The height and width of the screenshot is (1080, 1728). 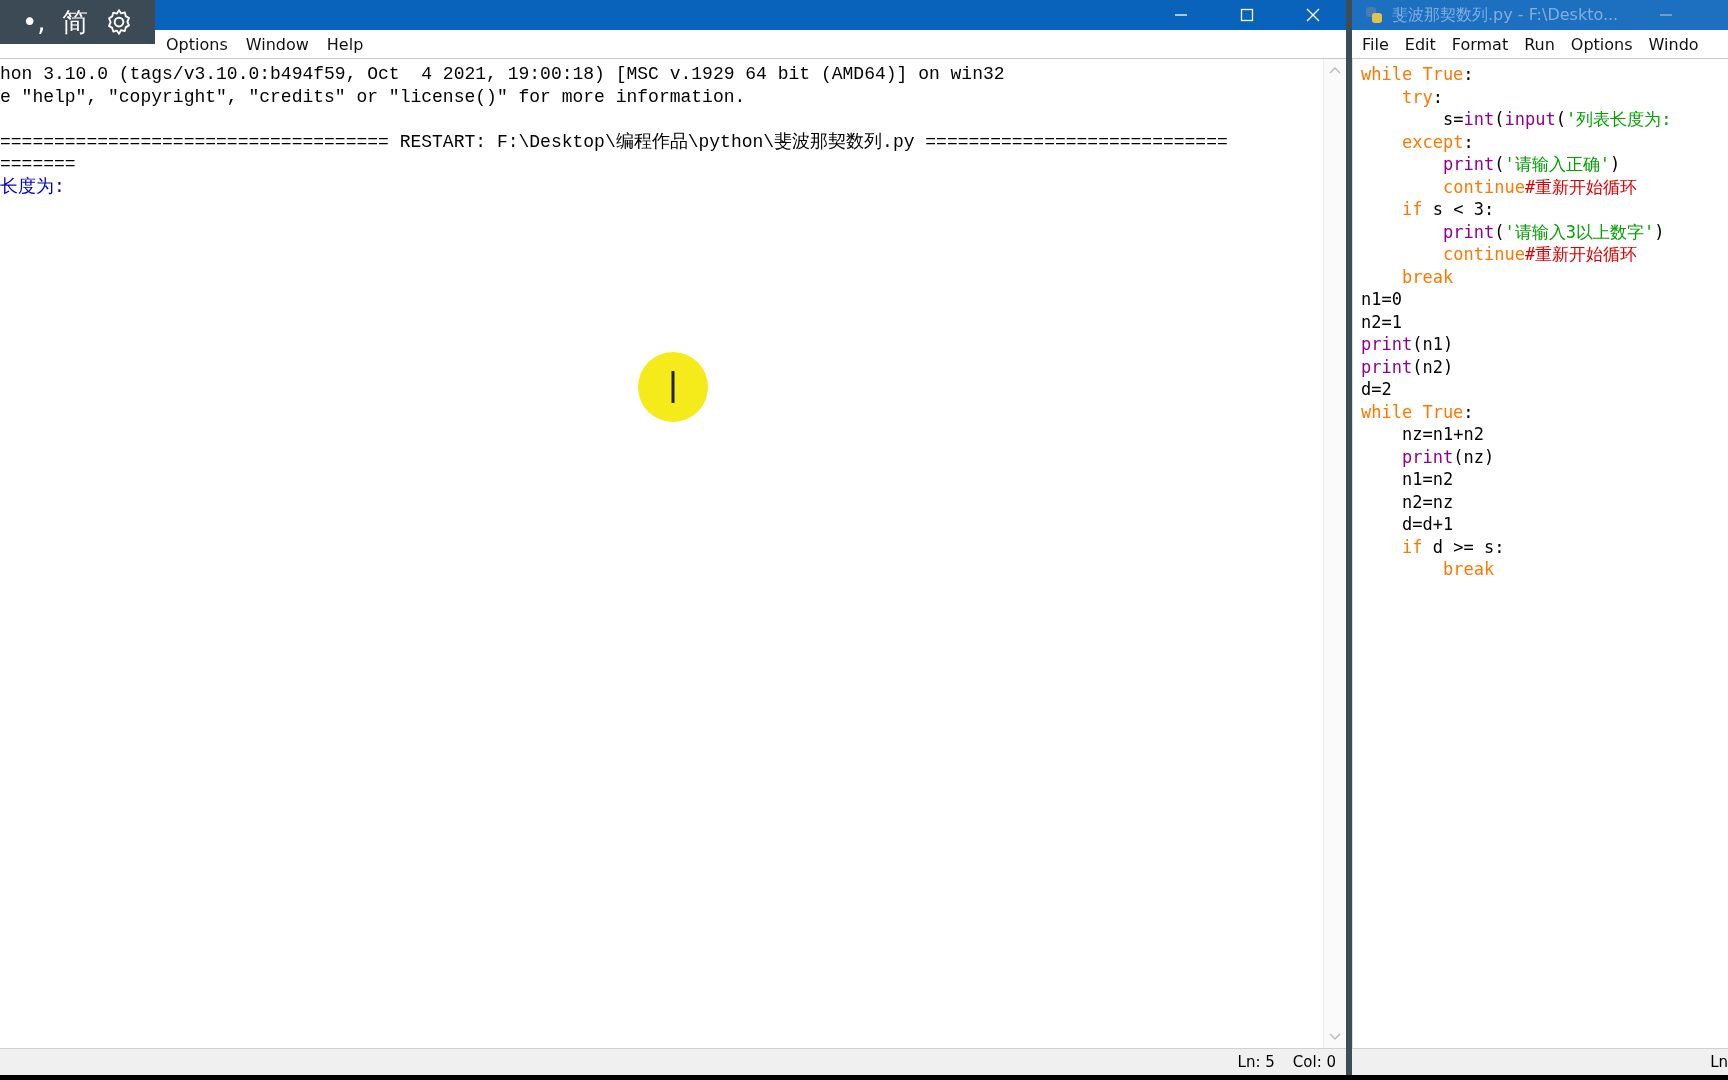 I want to click on status-text: Ln: 5, so click(x=1256, y=1062).